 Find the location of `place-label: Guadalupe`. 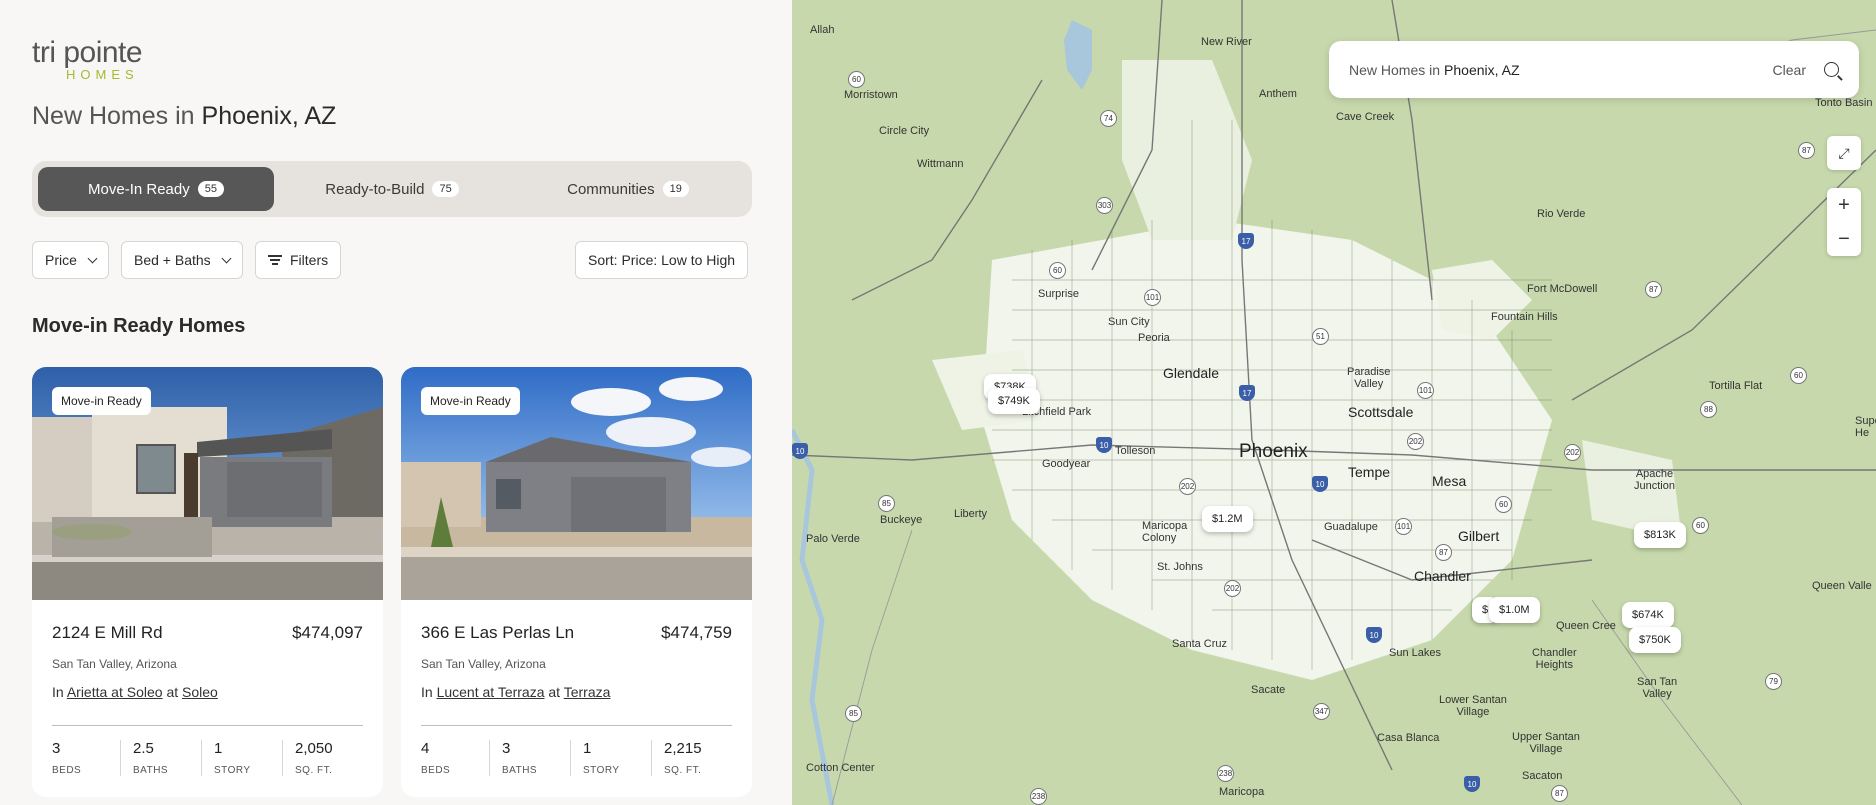

place-label: Guadalupe is located at coordinates (1351, 527).